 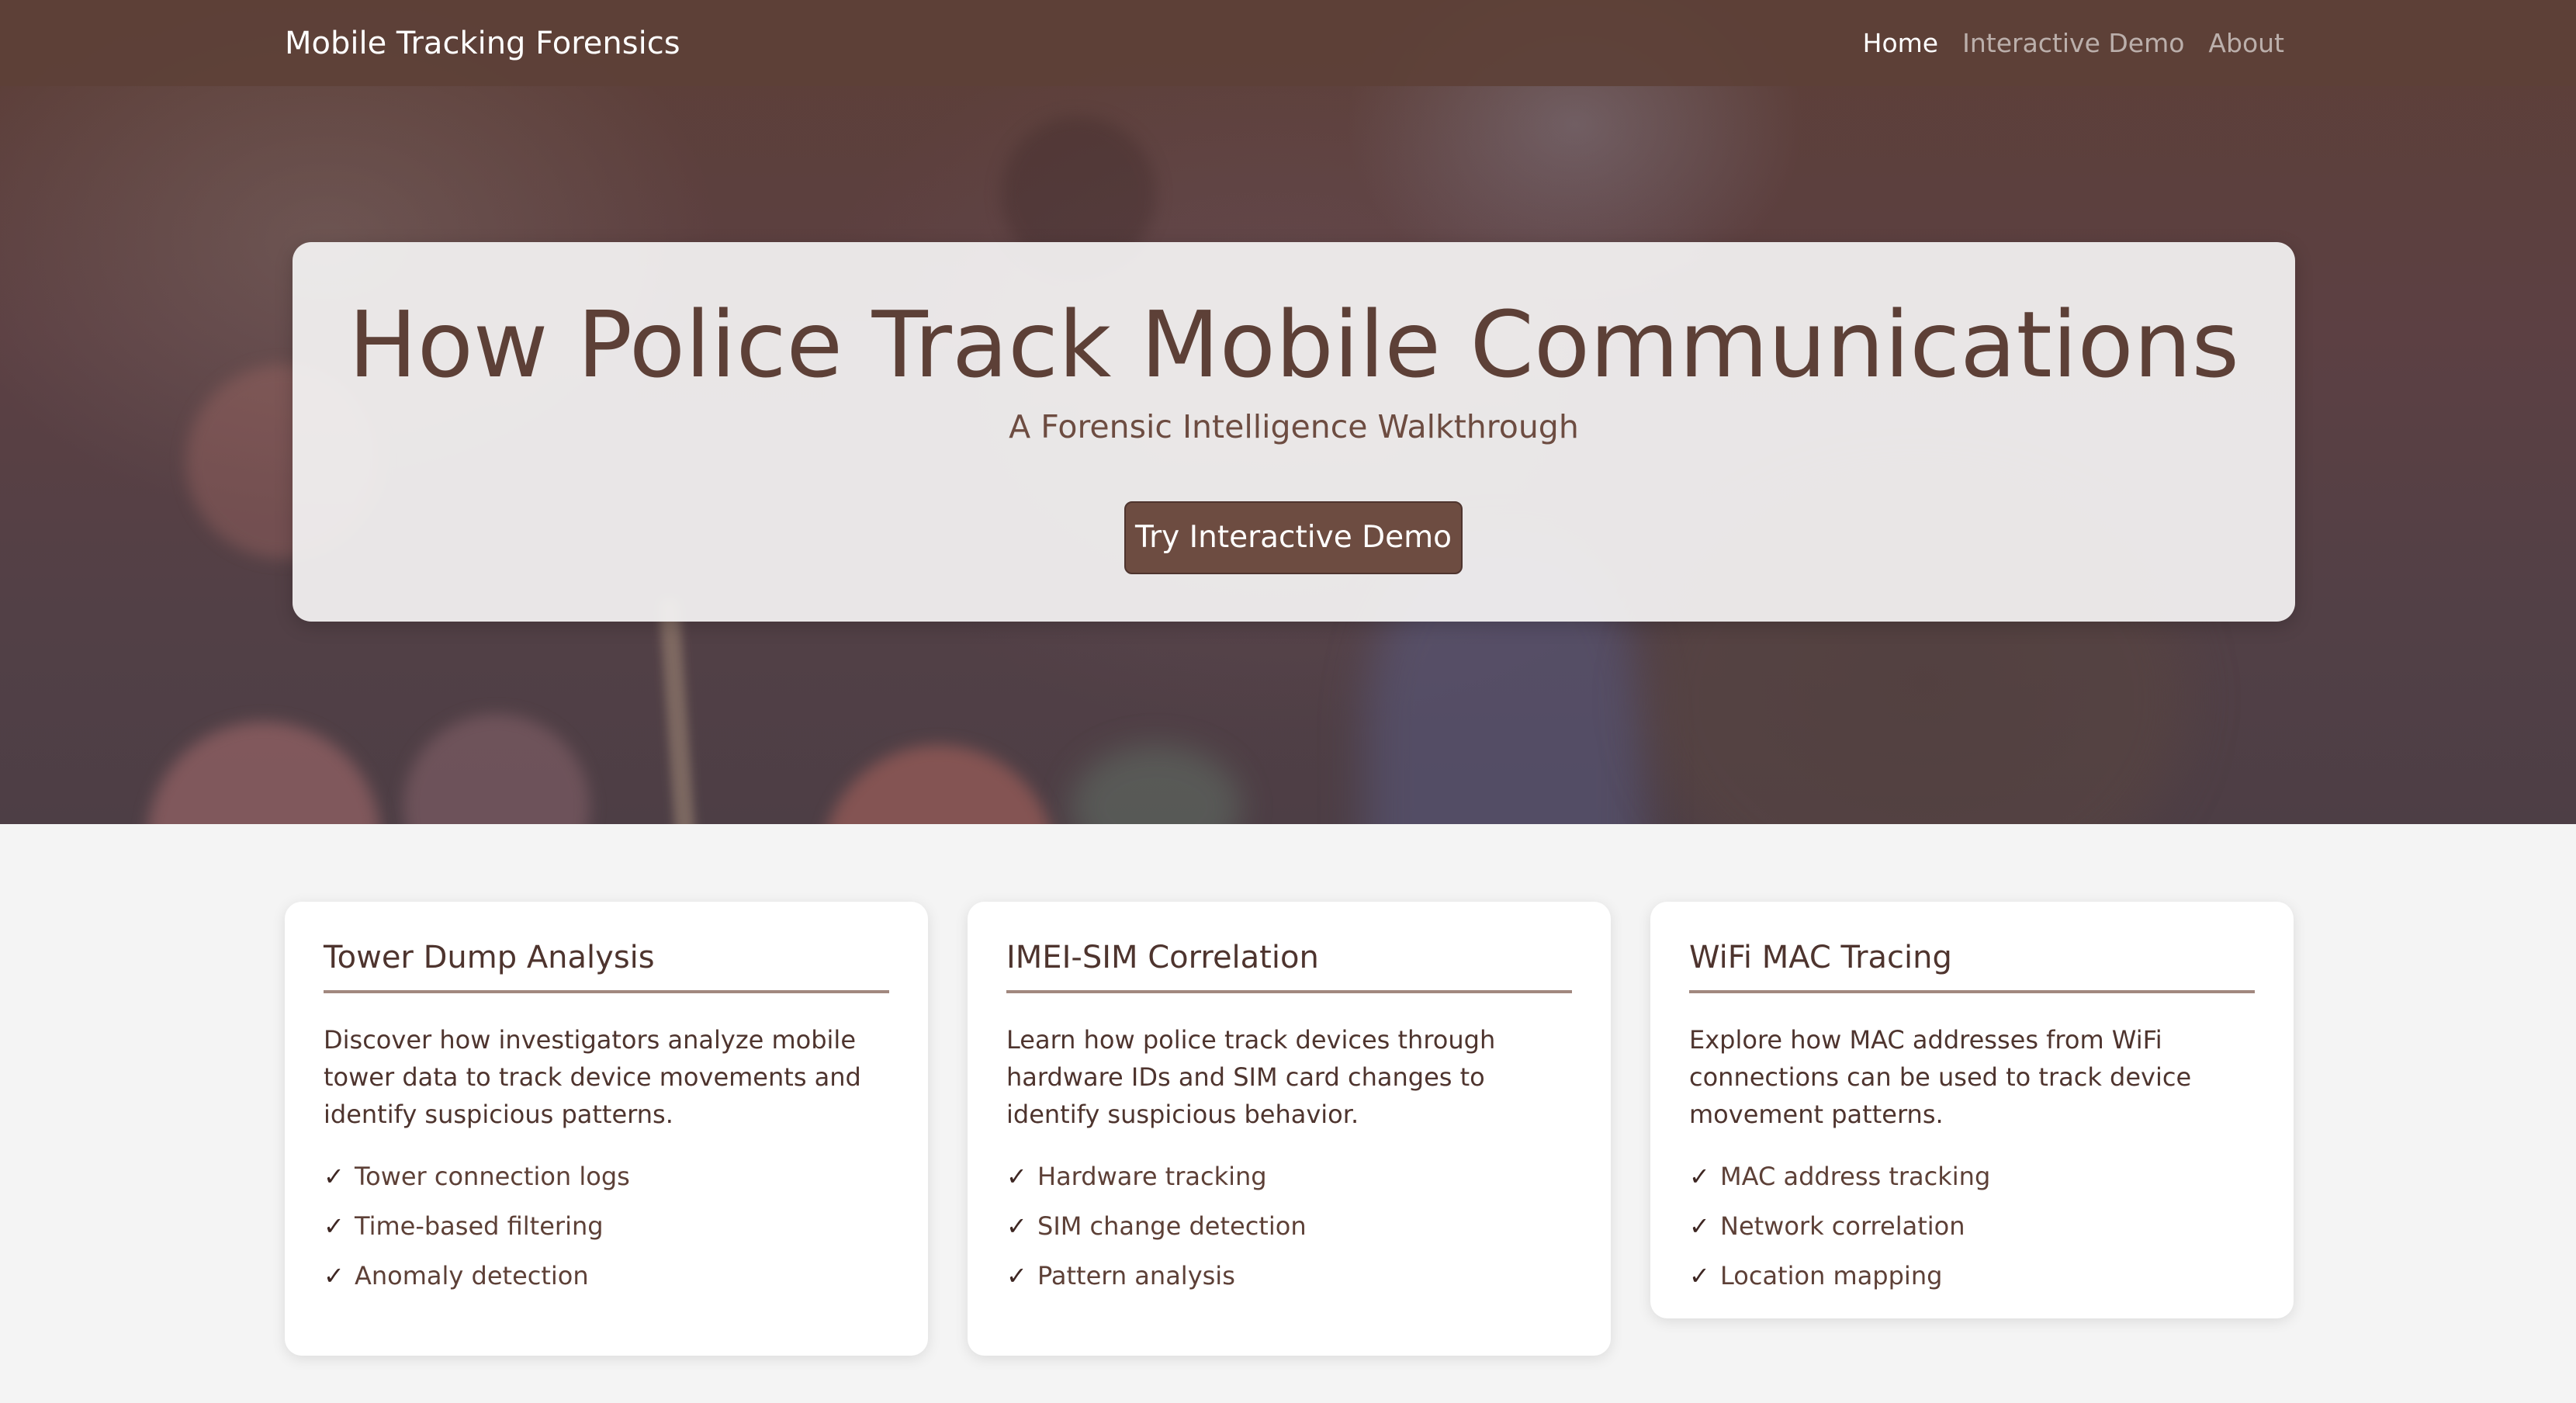 What do you see at coordinates (1136, 1275) in the screenshot?
I see `list-item-label: Pattern analysis` at bounding box center [1136, 1275].